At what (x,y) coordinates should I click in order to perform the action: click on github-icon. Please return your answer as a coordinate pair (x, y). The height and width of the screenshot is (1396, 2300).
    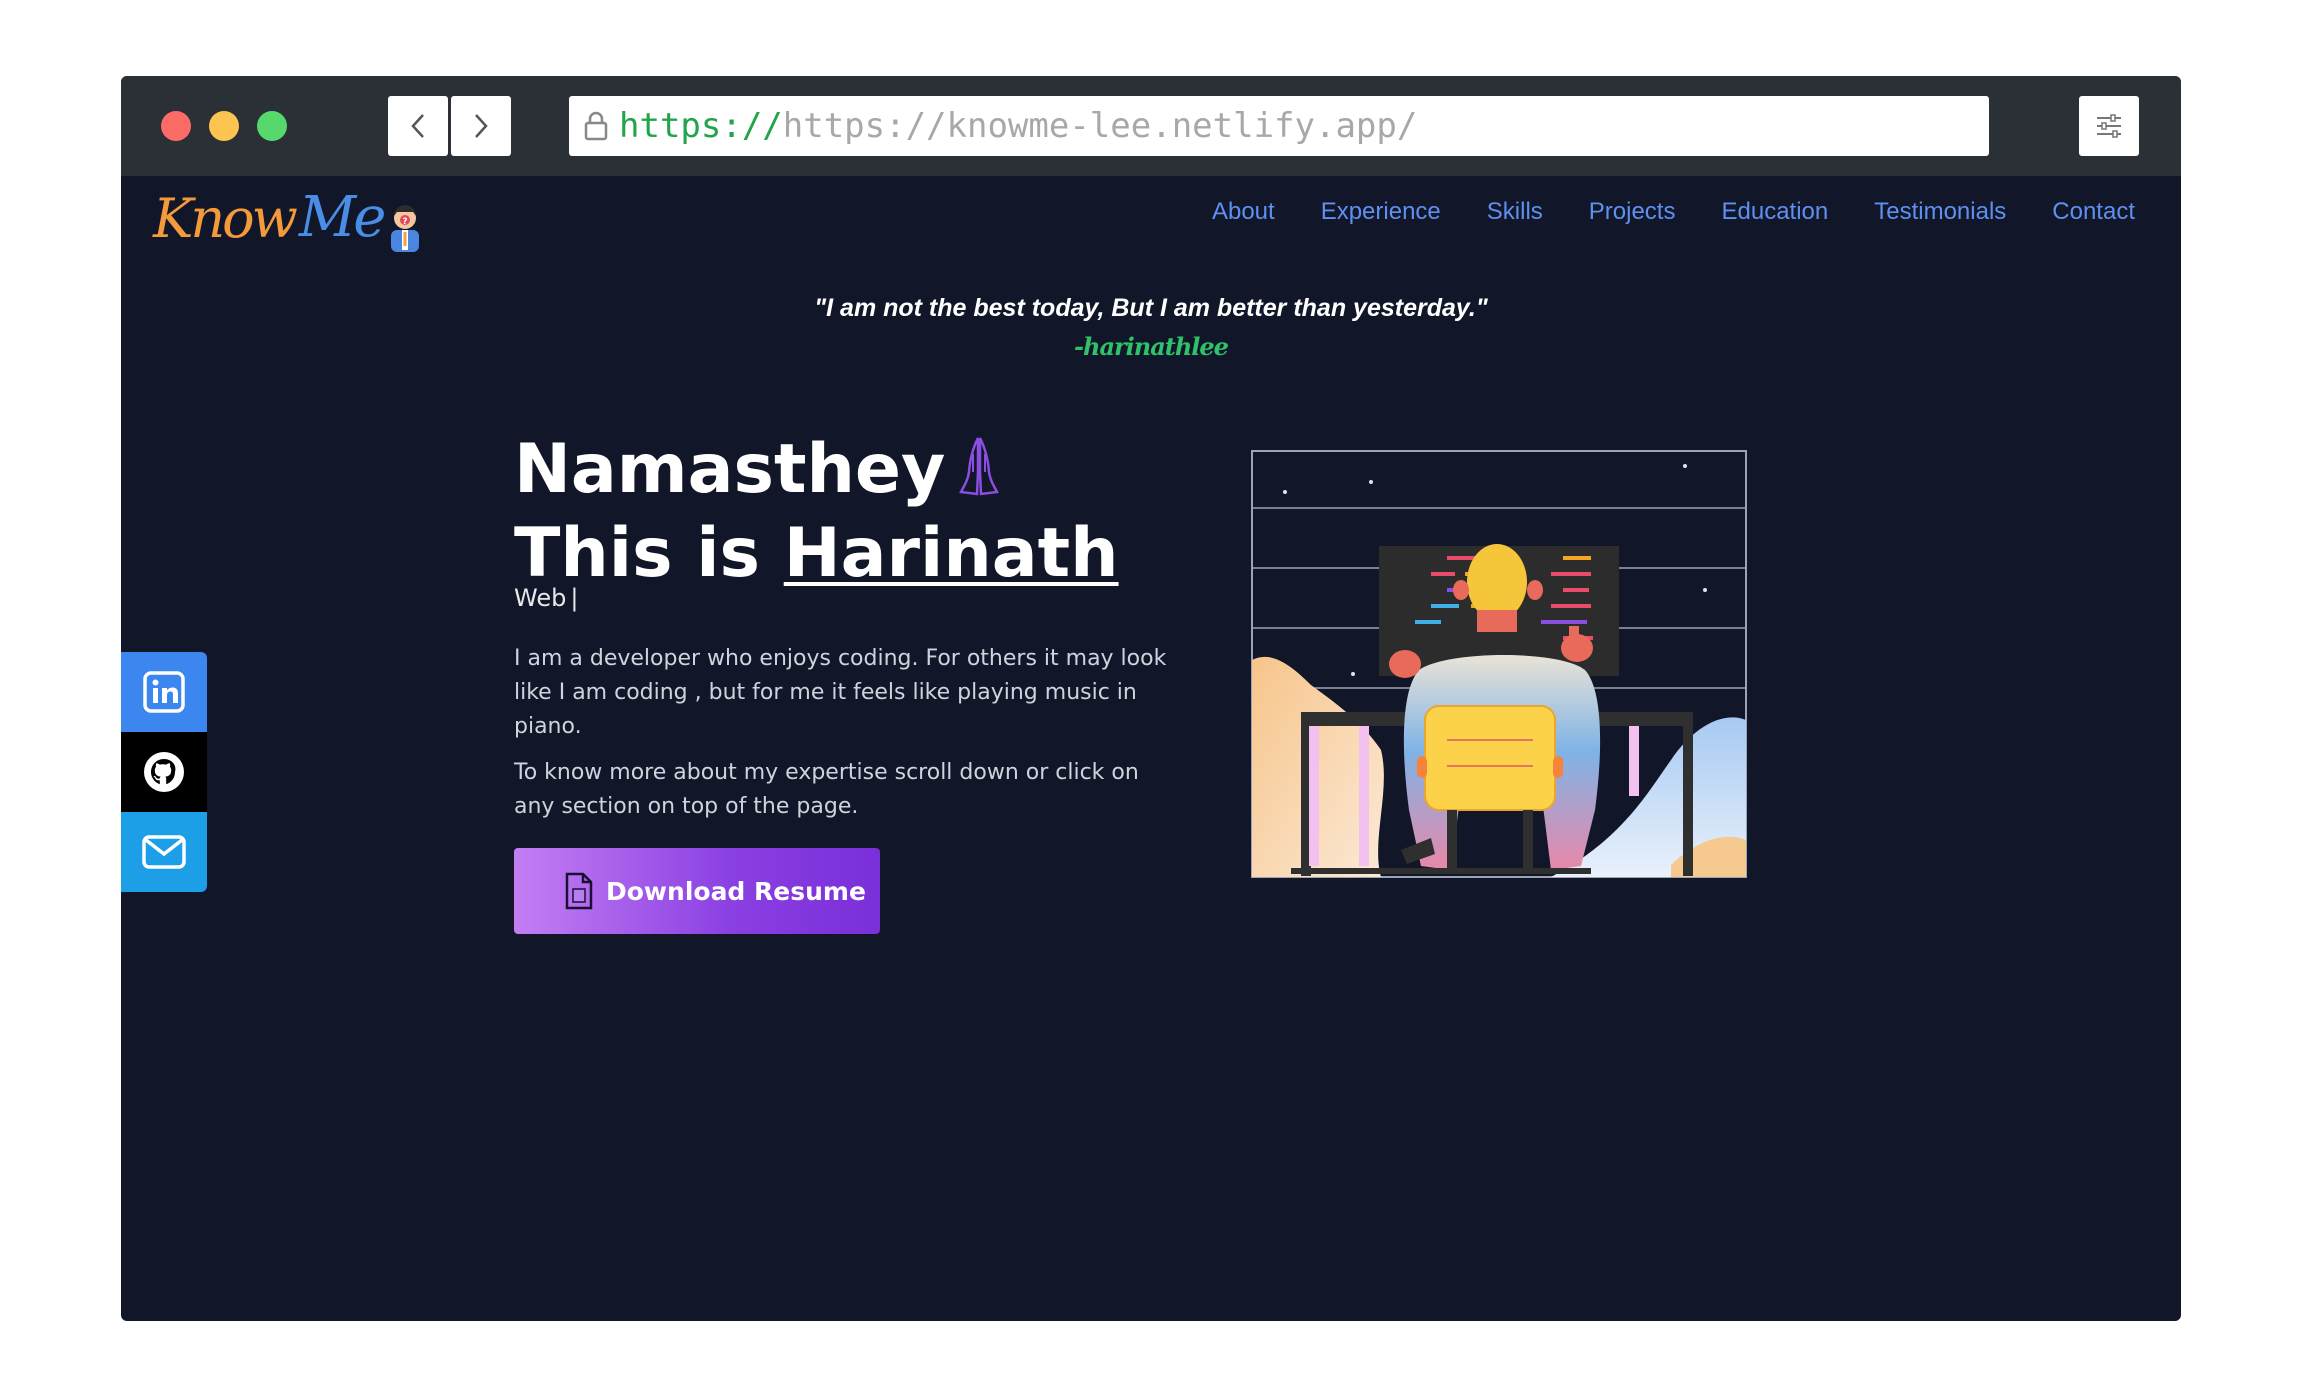
    Looking at the image, I should click on (164, 772).